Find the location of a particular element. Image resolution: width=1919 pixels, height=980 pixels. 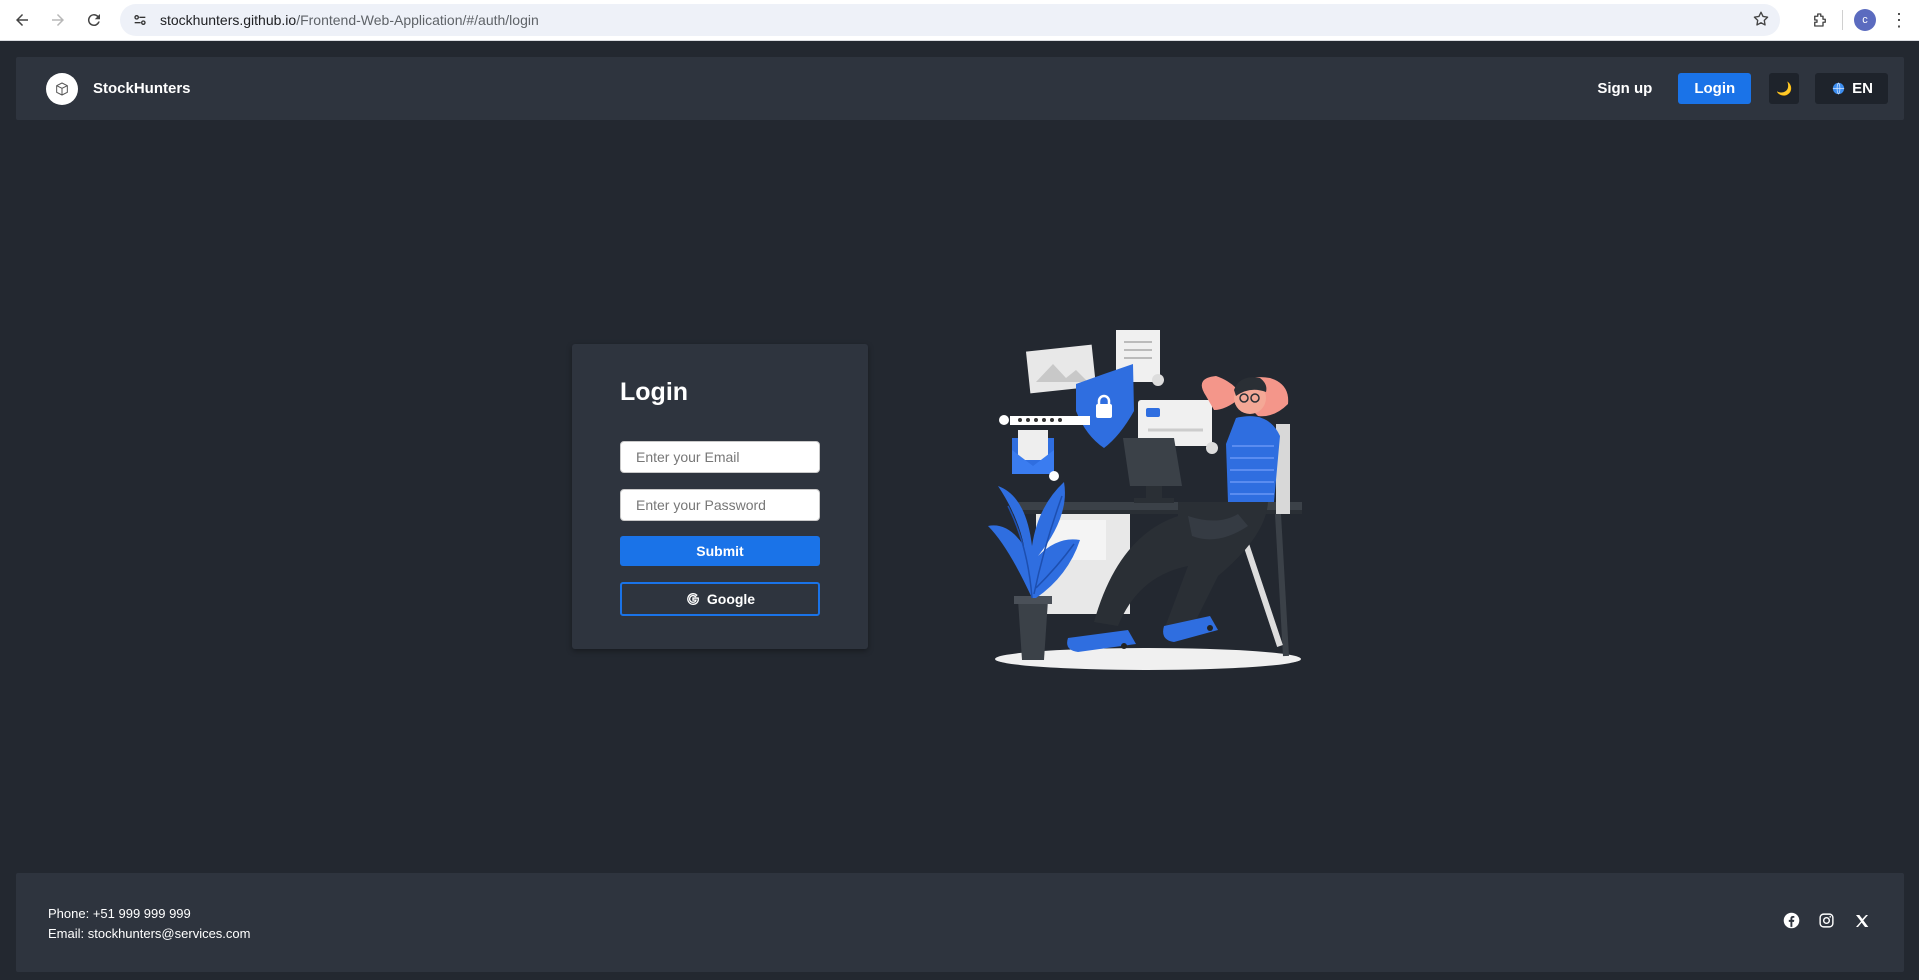

submit-button: Submit is located at coordinates (720, 551).